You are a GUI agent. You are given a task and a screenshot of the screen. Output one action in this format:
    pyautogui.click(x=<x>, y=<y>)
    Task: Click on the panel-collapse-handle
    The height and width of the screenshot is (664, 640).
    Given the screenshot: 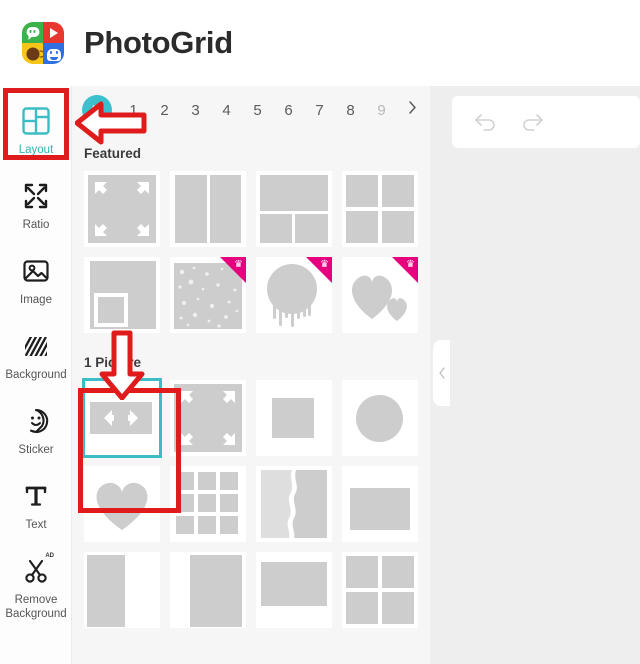 What is the action you would take?
    pyautogui.click(x=441, y=373)
    